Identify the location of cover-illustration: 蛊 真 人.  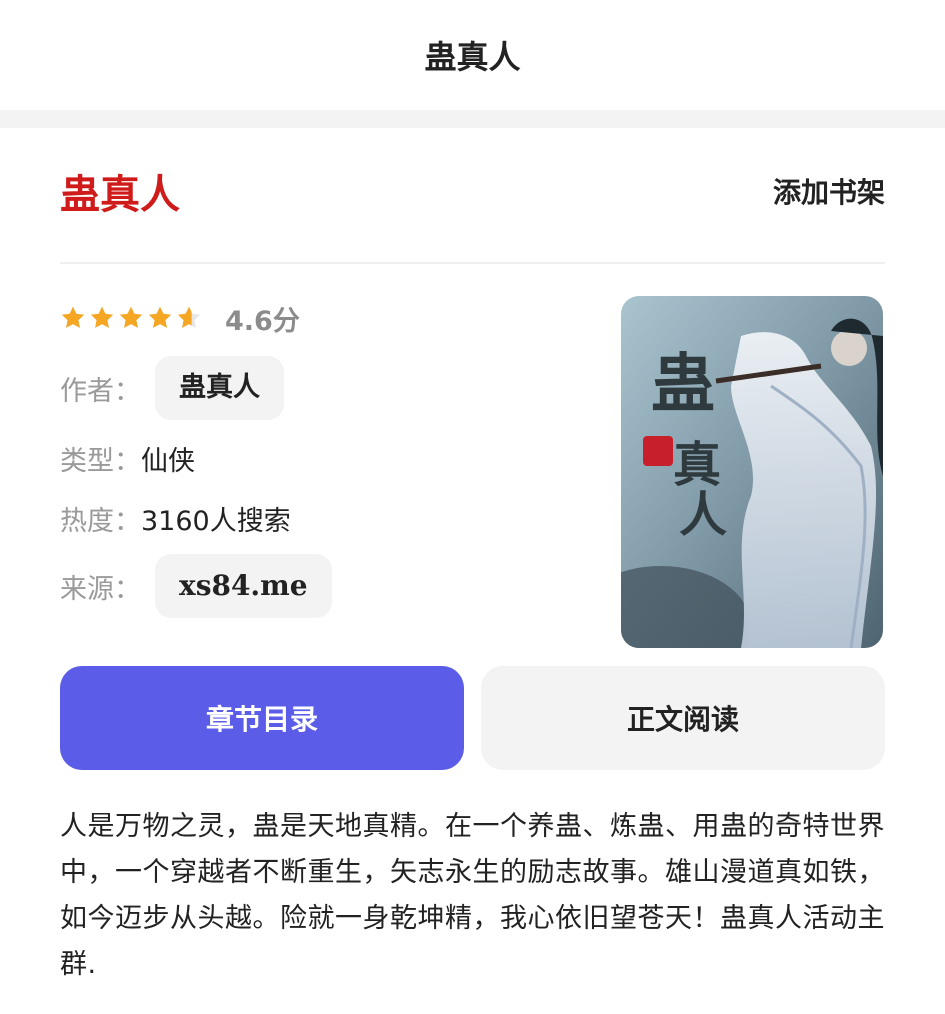
(752, 472).